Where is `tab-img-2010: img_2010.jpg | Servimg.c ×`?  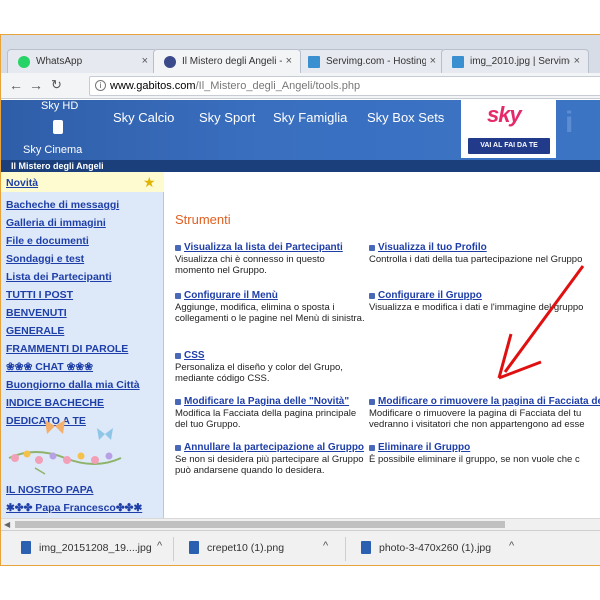 tab-img-2010: img_2010.jpg | Servimg.c × is located at coordinates (515, 61).